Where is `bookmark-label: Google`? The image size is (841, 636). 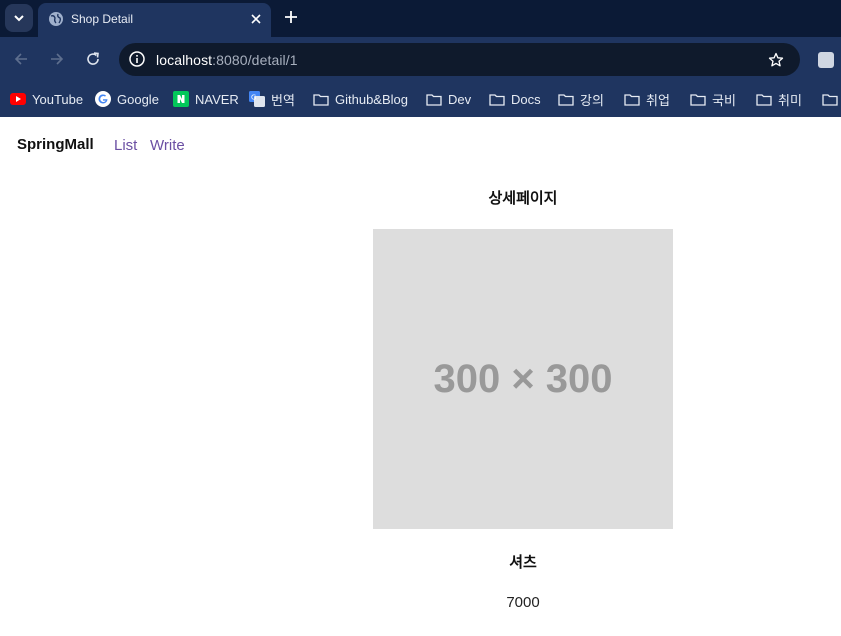 bookmark-label: Google is located at coordinates (138, 99).